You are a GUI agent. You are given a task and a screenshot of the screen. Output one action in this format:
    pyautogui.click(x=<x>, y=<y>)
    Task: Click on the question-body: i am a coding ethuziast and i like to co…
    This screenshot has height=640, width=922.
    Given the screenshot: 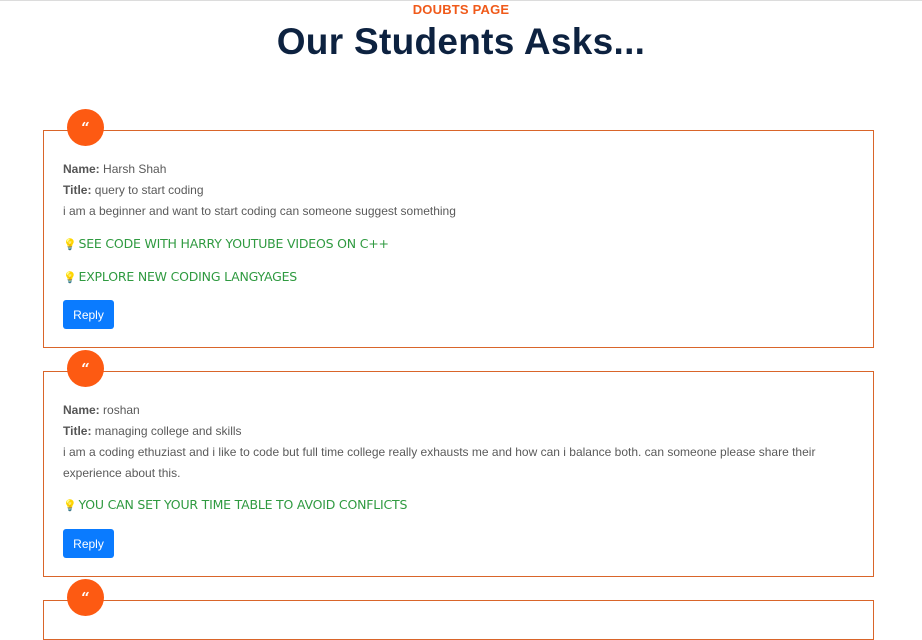 What is the action you would take?
    pyautogui.click(x=439, y=462)
    